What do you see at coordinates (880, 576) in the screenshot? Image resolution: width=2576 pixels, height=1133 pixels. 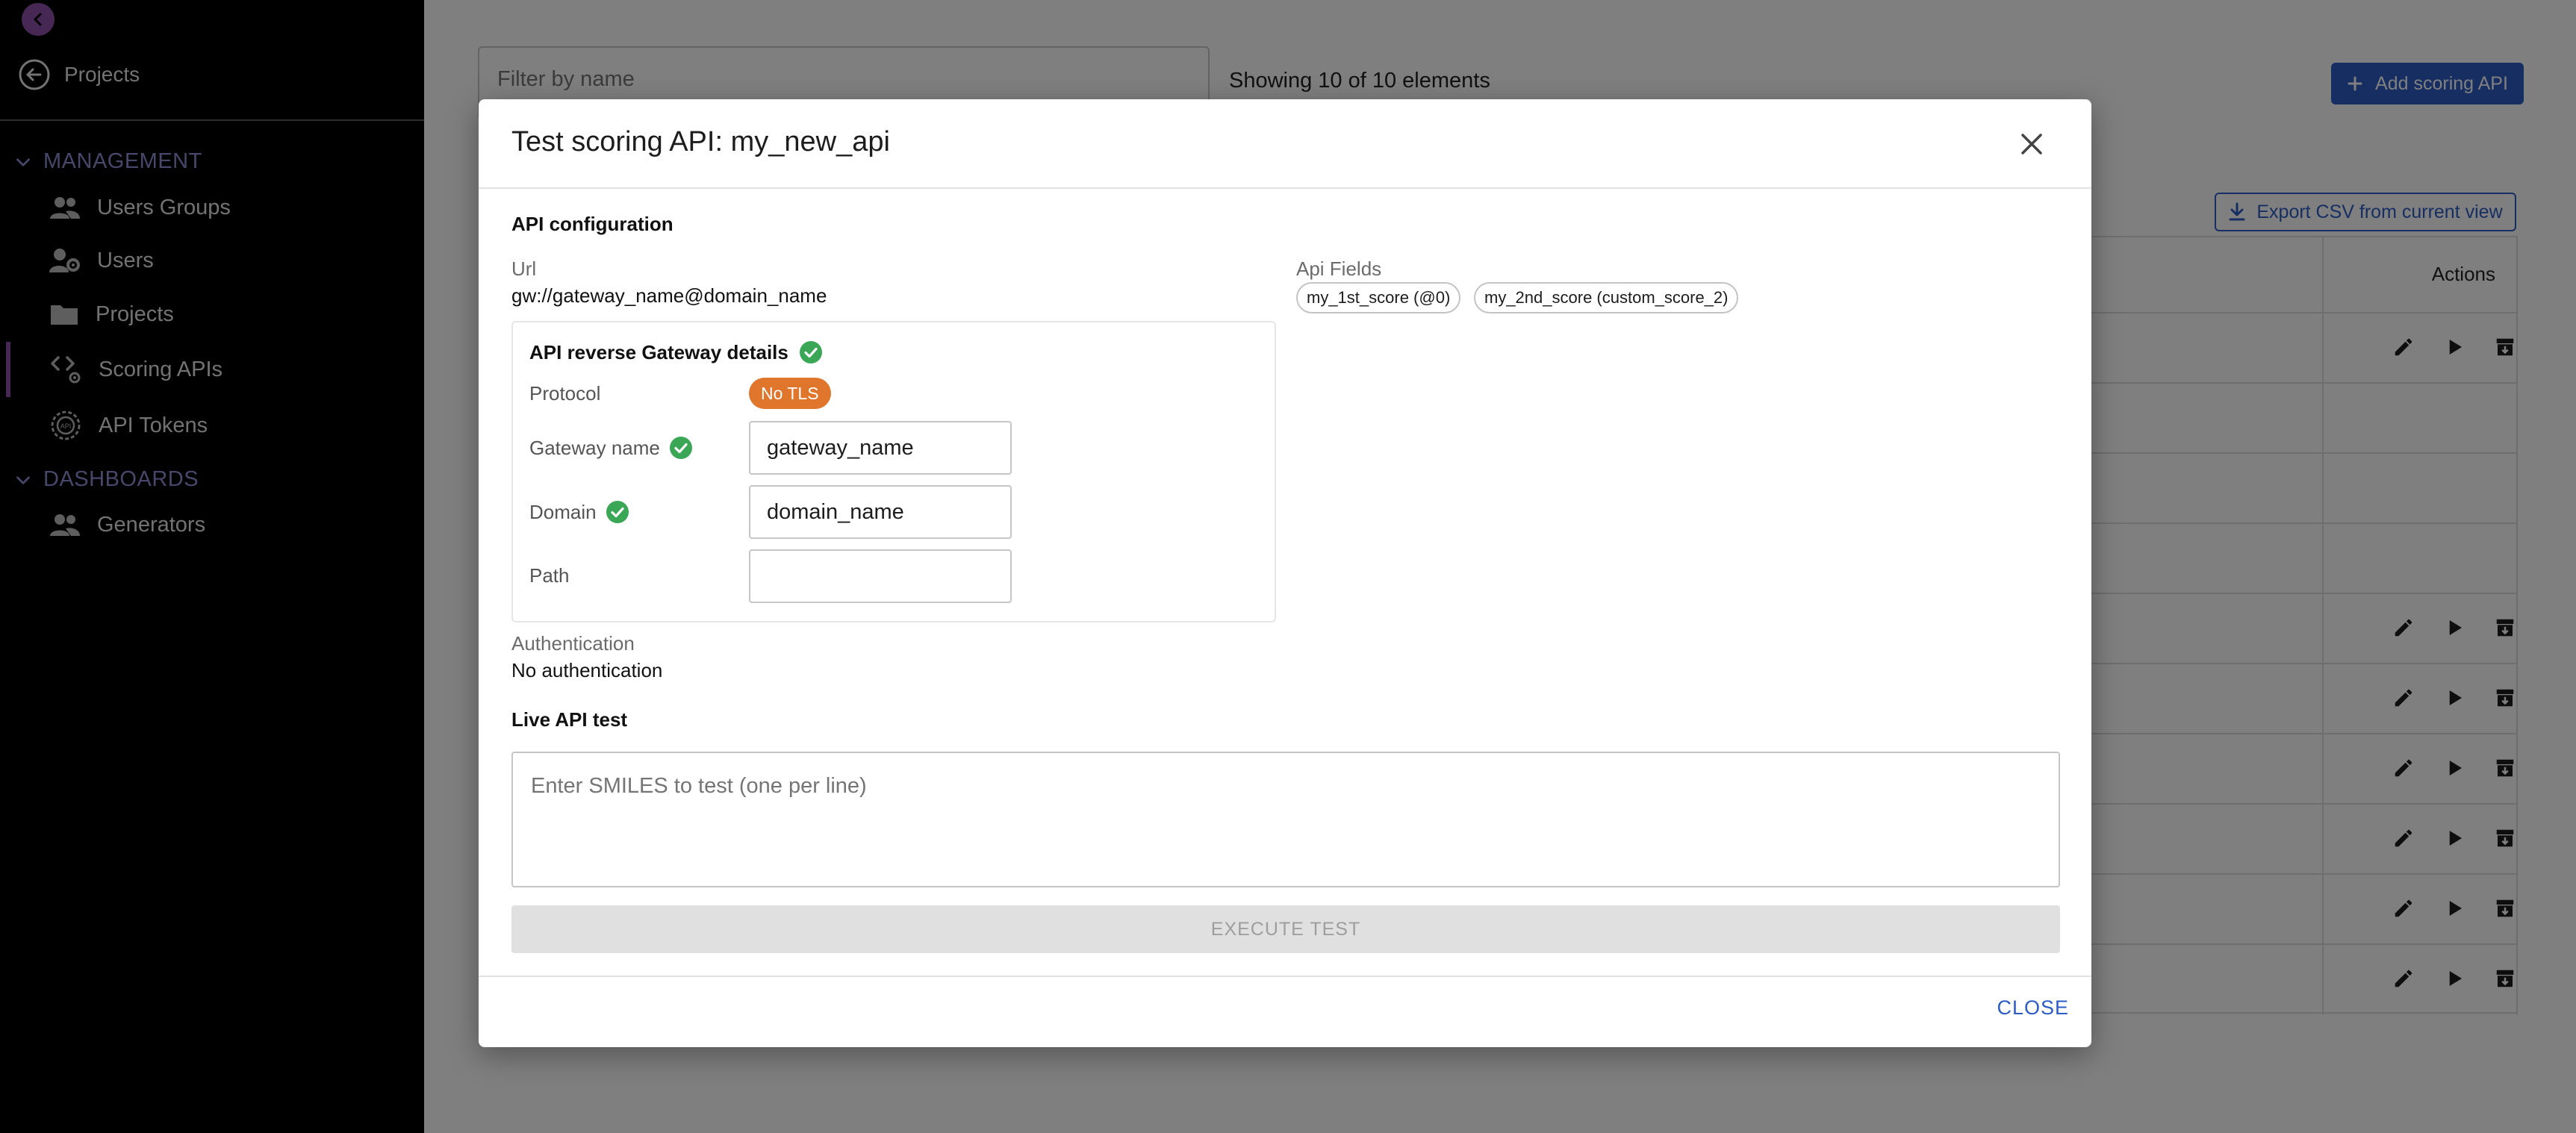 I see `path-input` at bounding box center [880, 576].